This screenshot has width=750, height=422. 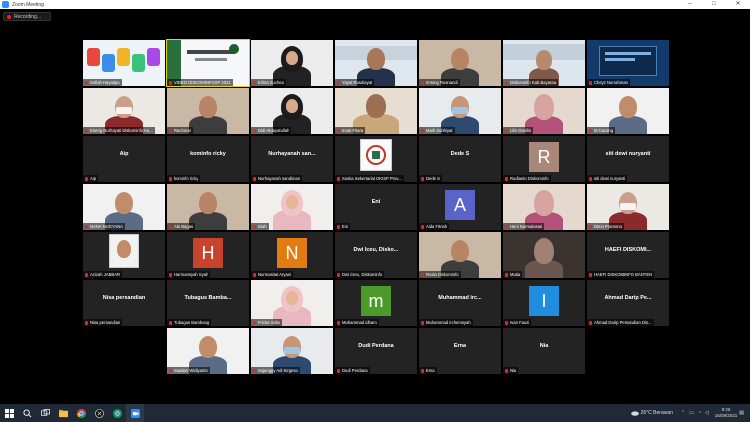 I want to click on participant-tile-tubagus-bambang: Tubagus Bamba... Tubagus Bambang, so click(x=208, y=303).